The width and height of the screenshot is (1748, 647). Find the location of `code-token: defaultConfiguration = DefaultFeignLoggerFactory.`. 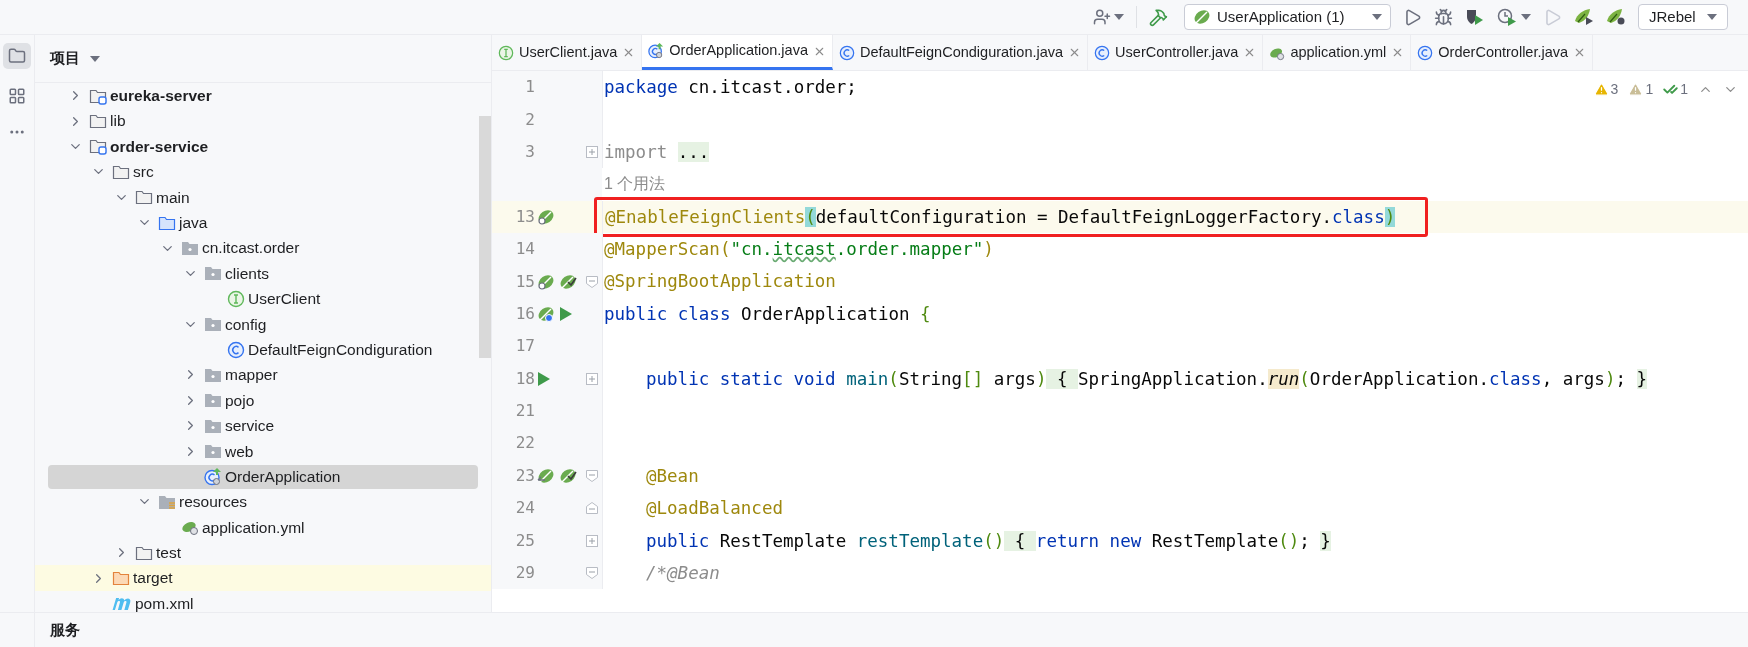

code-token: defaultConfiguration = DefaultFeignLoggerFactory. is located at coordinates (1073, 216).